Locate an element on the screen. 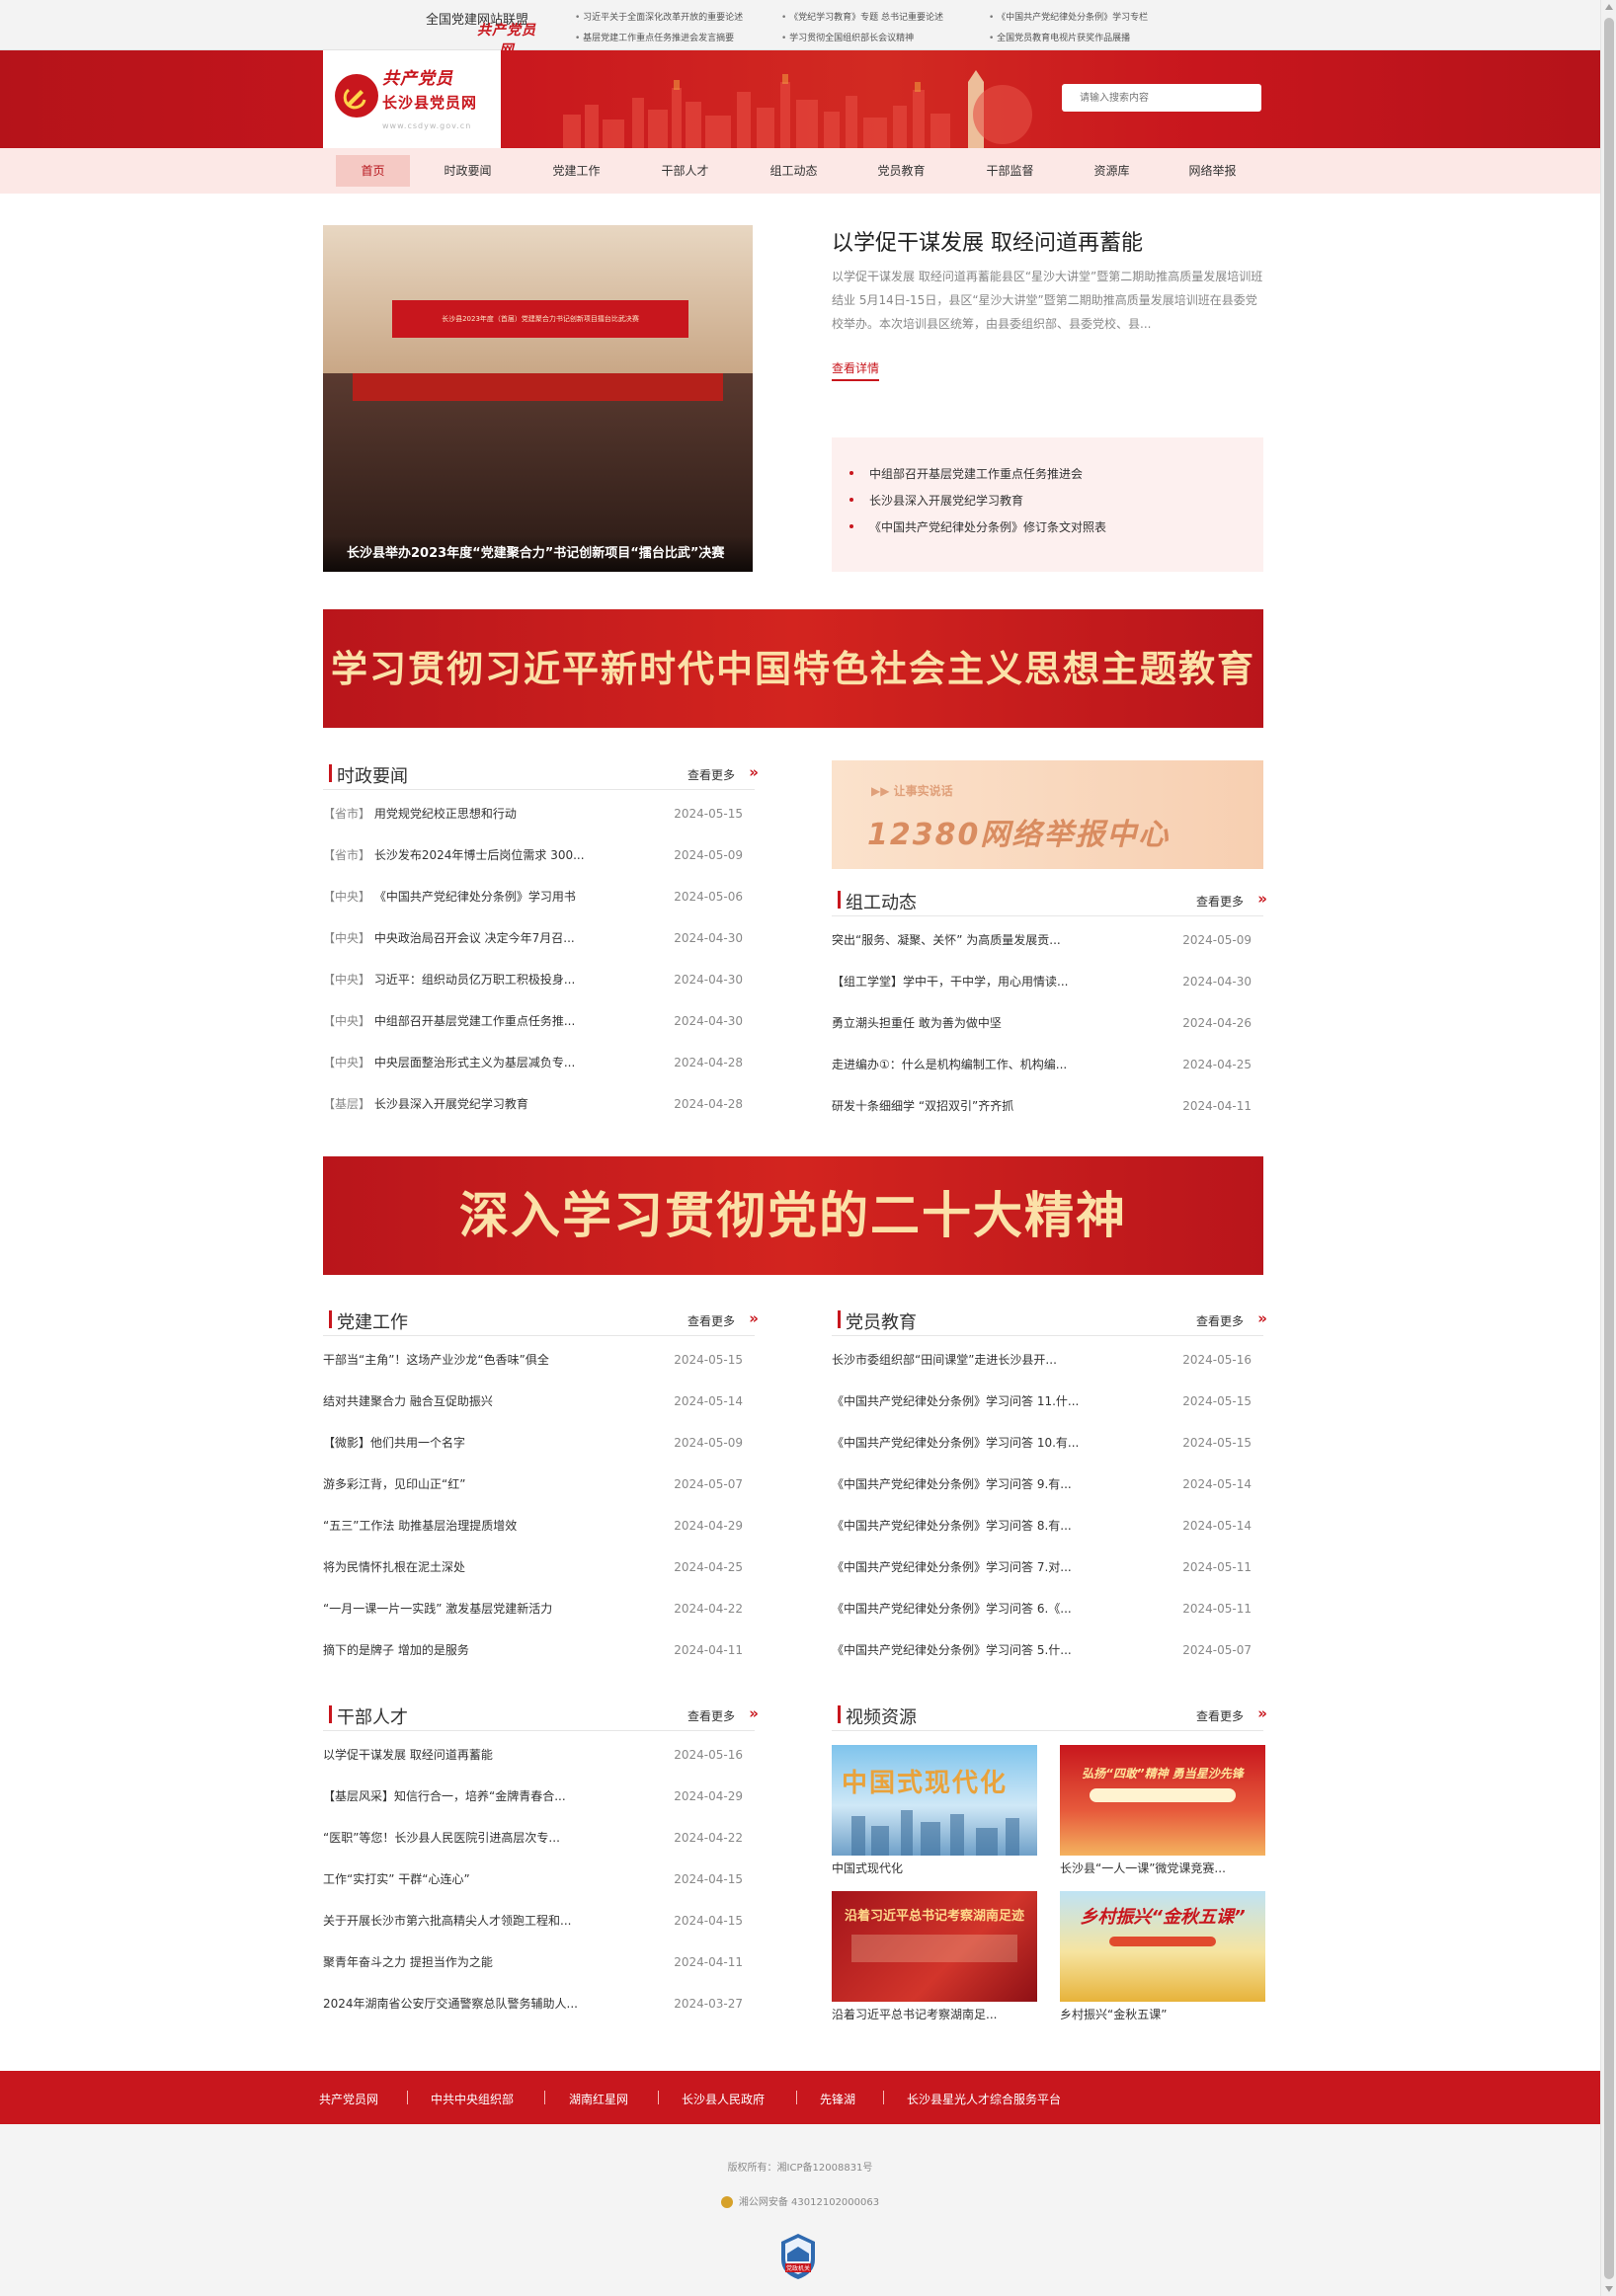 The image size is (1616, 2296). theme-education-banner: 学习贯彻习近平新时代中国特色社会主义思想主题教育 is located at coordinates (793, 669).